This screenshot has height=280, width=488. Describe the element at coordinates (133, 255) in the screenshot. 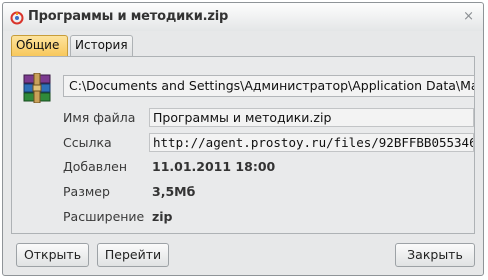

I see `goto-button: Перейти` at that location.